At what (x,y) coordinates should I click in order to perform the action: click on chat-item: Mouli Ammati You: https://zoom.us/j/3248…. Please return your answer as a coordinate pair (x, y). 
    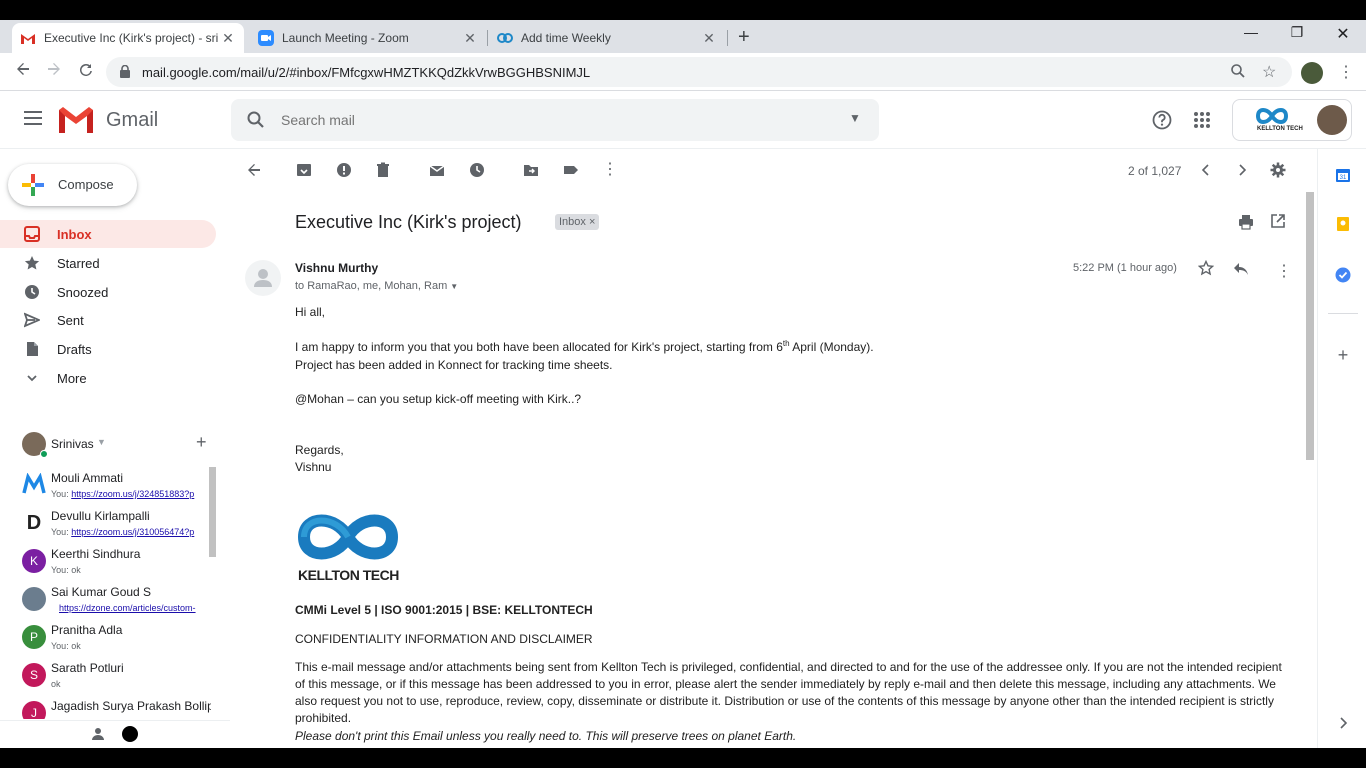
    Looking at the image, I should click on (108, 486).